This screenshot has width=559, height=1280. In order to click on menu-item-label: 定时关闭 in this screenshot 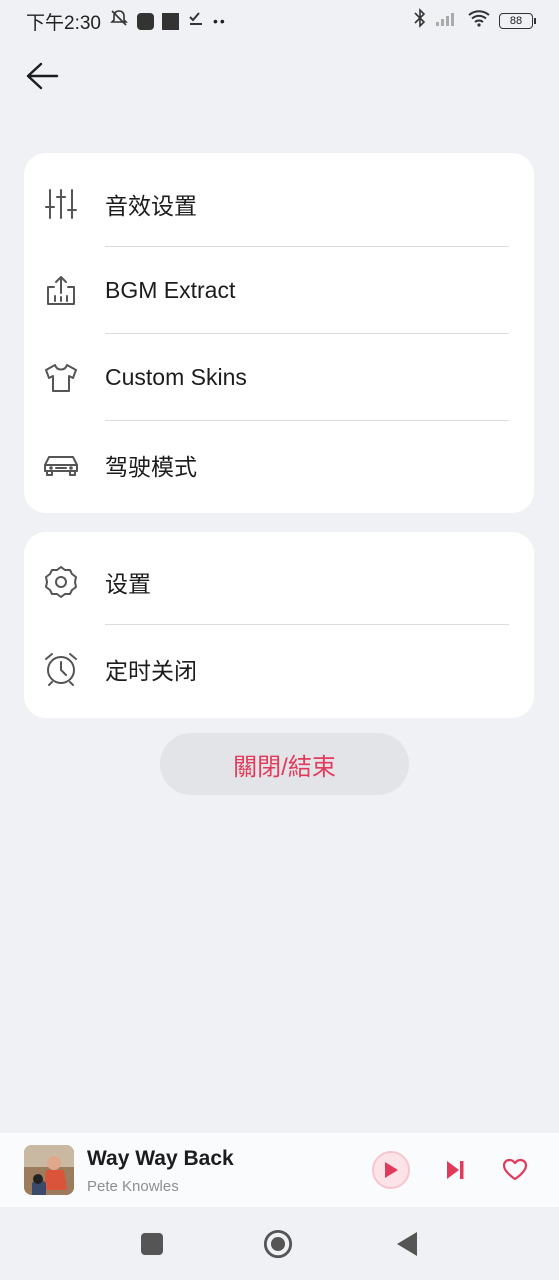, I will do `click(151, 670)`.